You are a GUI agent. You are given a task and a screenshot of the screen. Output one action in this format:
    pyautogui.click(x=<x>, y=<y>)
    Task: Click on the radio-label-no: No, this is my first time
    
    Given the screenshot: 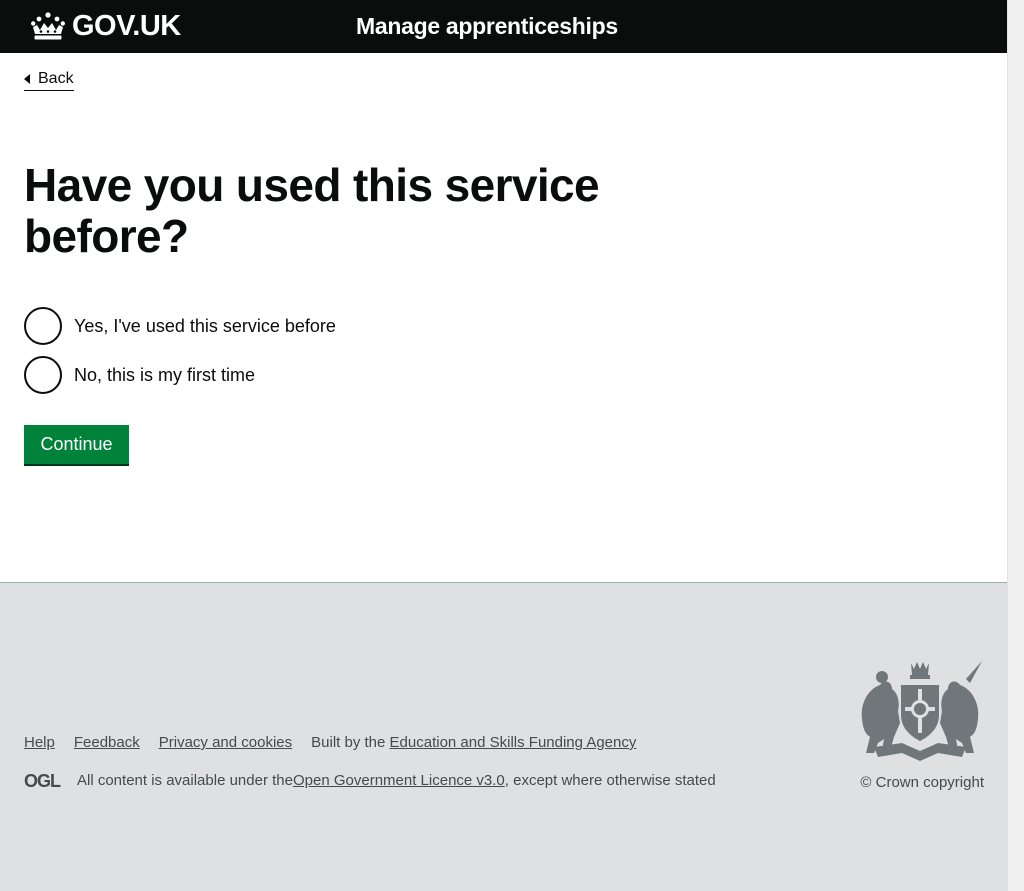 What is the action you would take?
    pyautogui.click(x=165, y=374)
    